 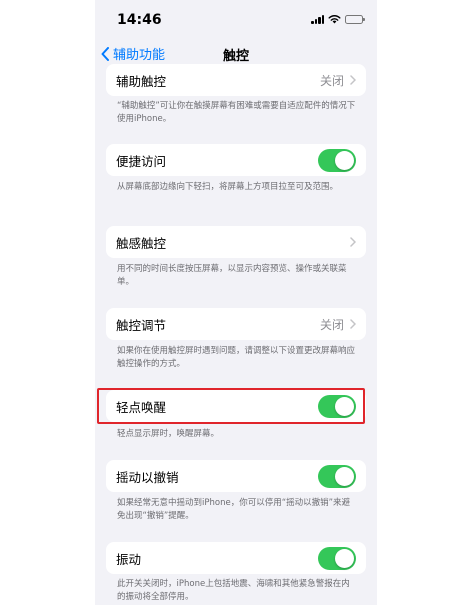 What do you see at coordinates (337, 558) in the screenshot?
I see `vibration-toggle` at bounding box center [337, 558].